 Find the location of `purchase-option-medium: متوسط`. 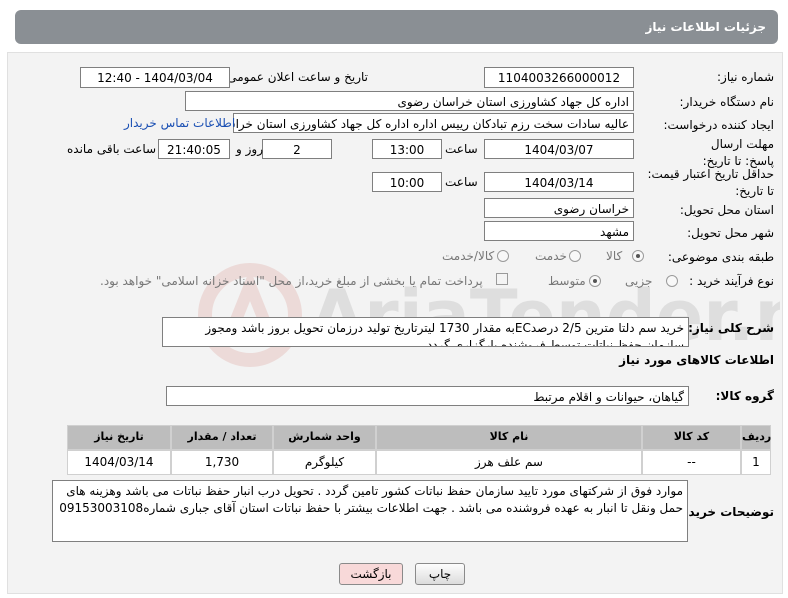

purchase-option-medium: متوسط is located at coordinates (567, 281).